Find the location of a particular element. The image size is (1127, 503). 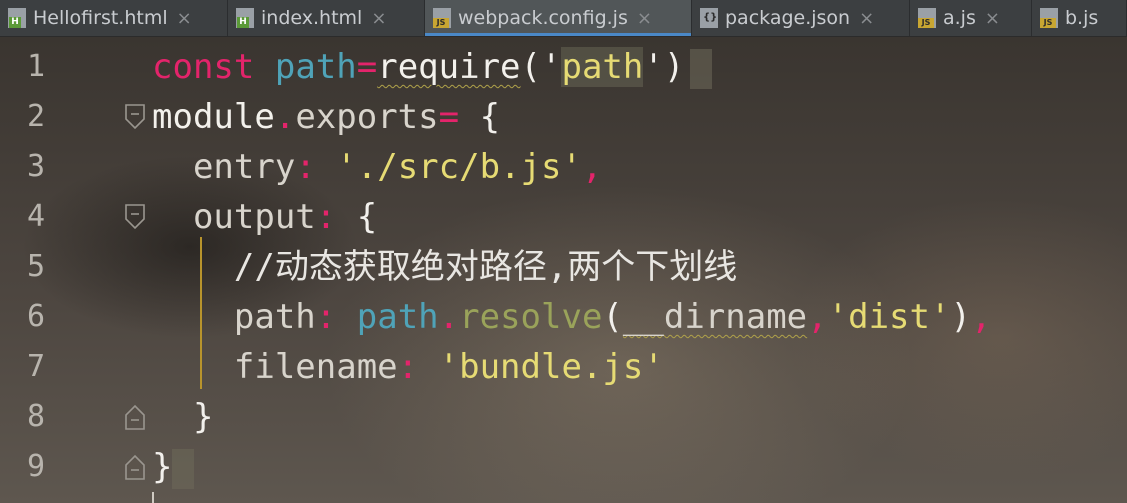

method-token: resolve is located at coordinates (531, 317).